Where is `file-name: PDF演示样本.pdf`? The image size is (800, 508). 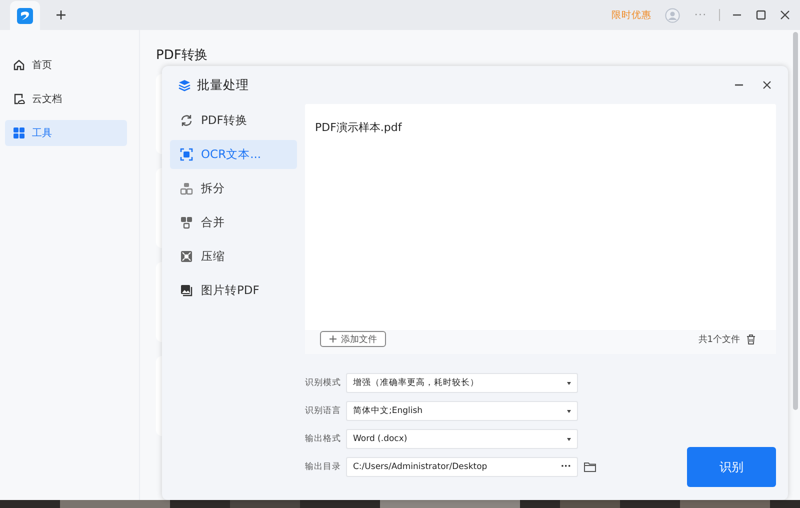
file-name: PDF演示样本.pdf is located at coordinates (540, 127).